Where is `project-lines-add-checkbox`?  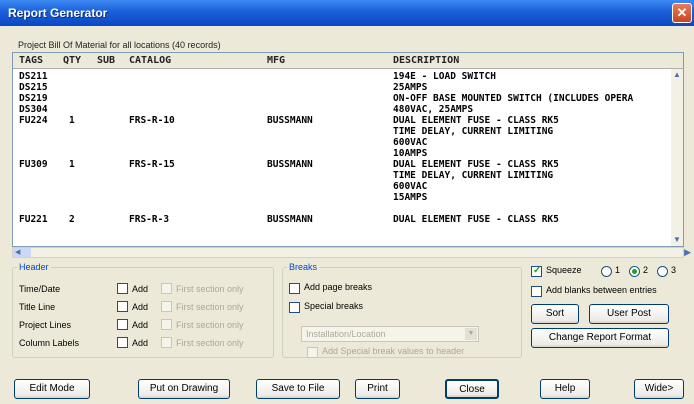 project-lines-add-checkbox is located at coordinates (122, 324).